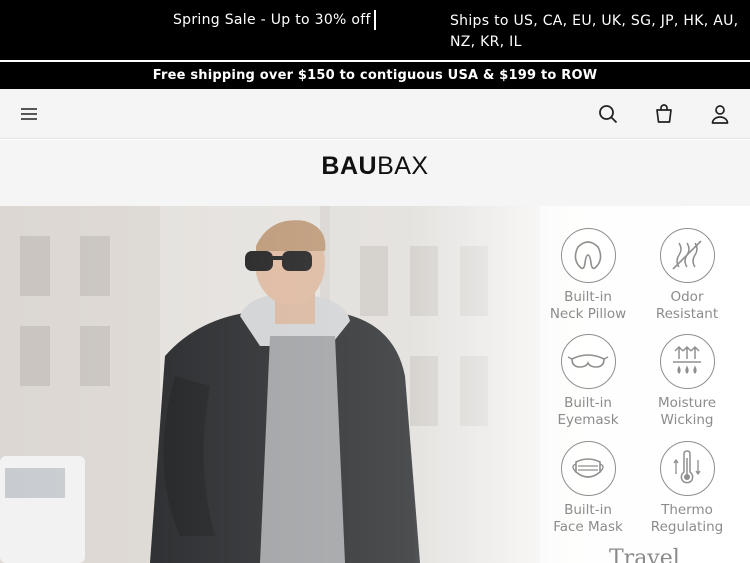  I want to click on feature-line2: Eyemask, so click(588, 420).